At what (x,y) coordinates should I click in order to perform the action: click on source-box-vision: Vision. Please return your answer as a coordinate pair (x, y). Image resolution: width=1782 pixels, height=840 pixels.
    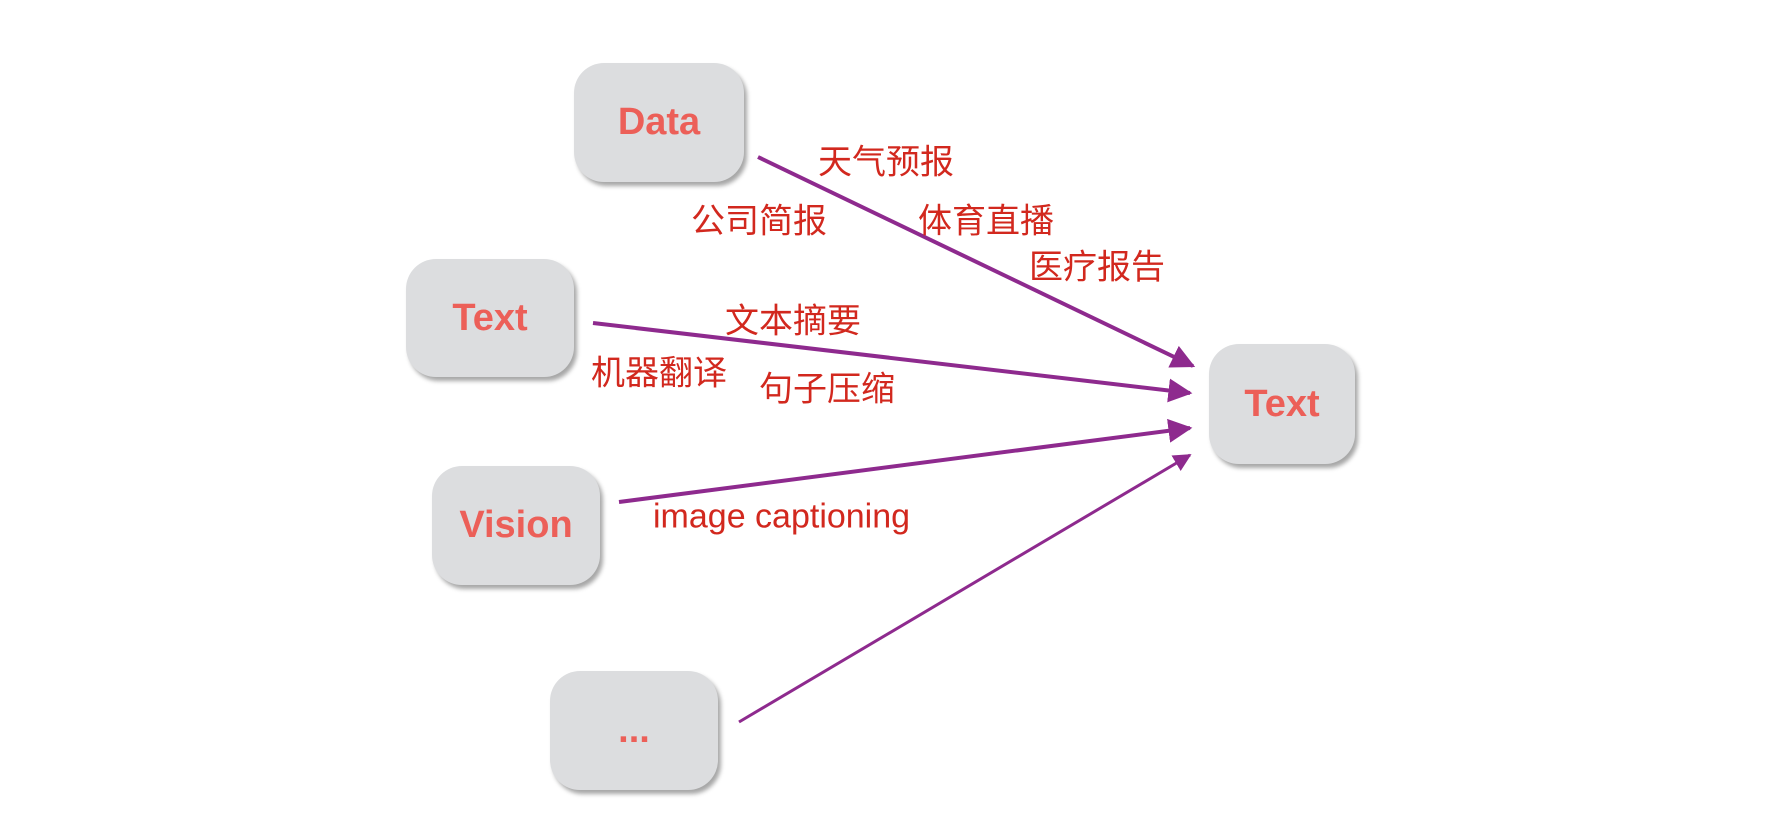
    Looking at the image, I should click on (516, 525).